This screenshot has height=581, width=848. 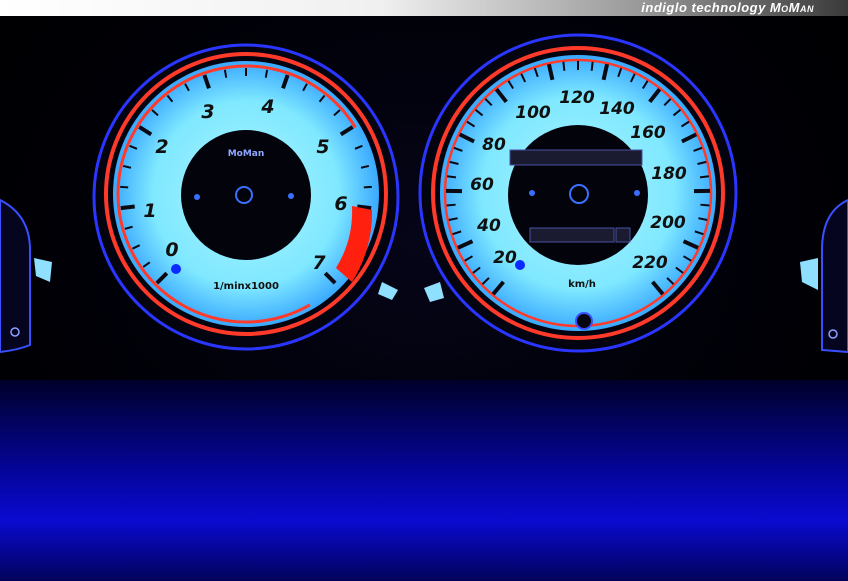 What do you see at coordinates (246, 286) in the screenshot?
I see `tach-unit-label: 1/minx1000` at bounding box center [246, 286].